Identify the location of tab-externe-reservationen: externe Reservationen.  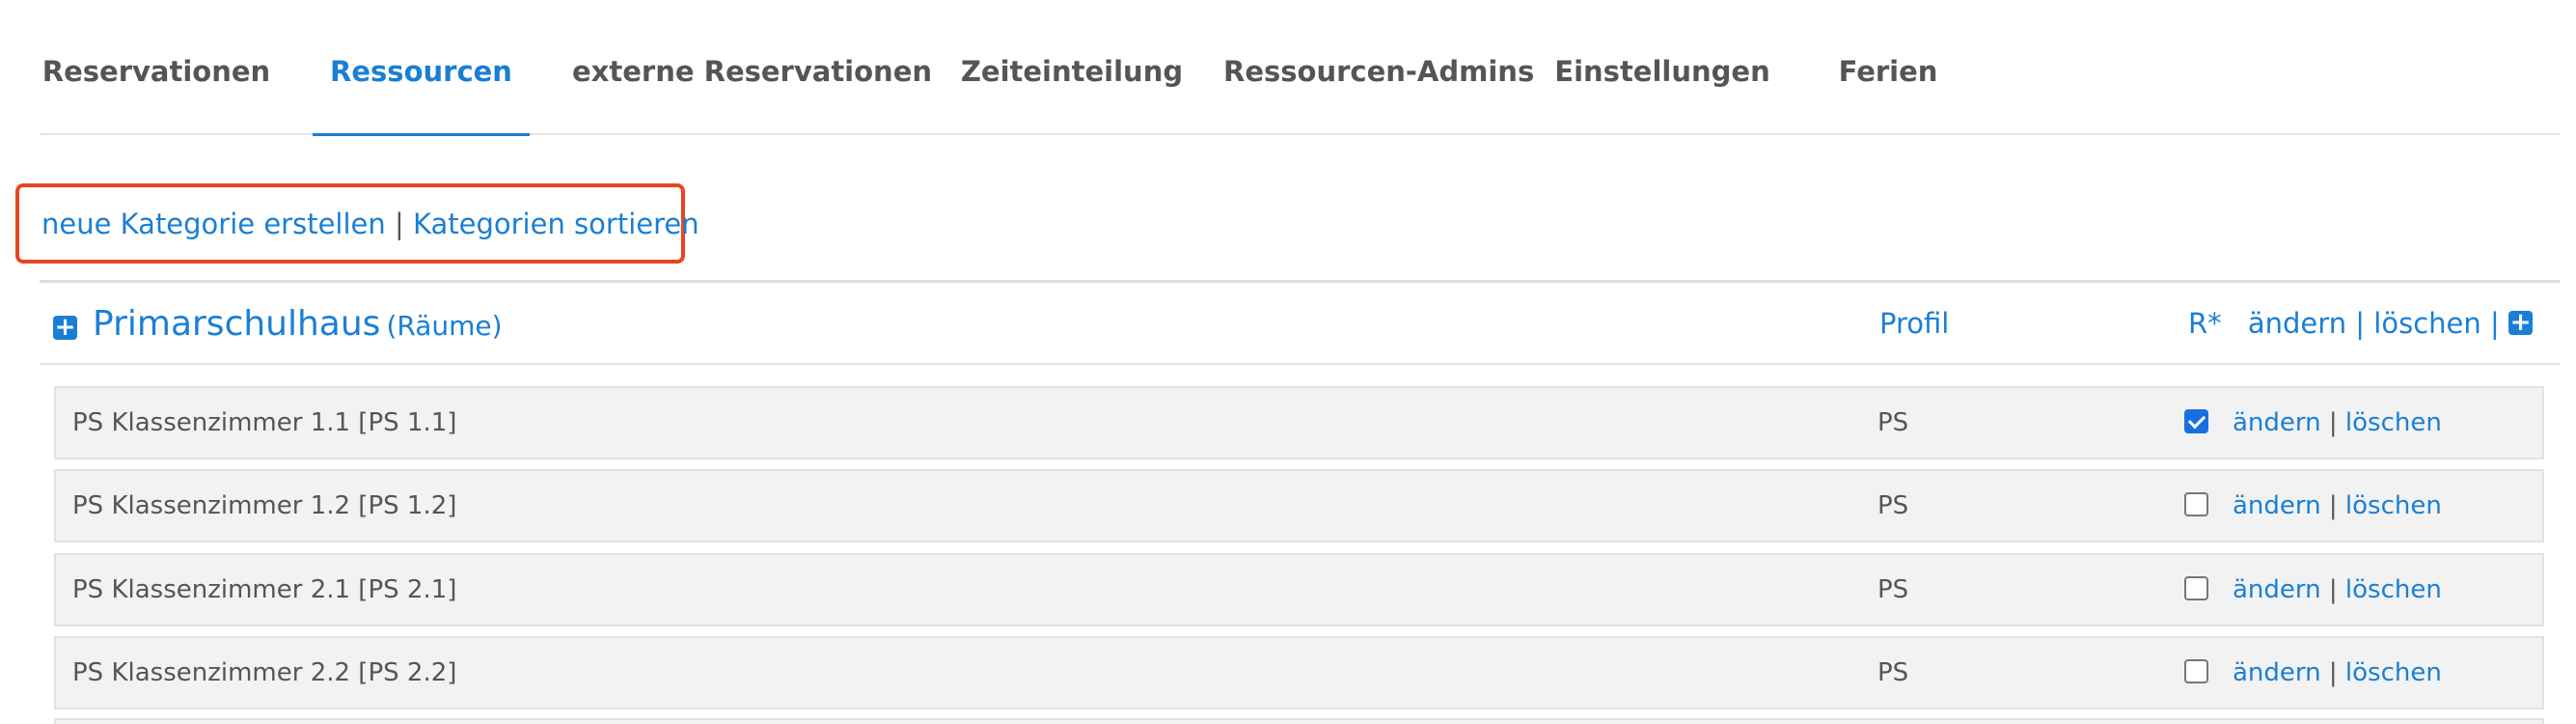
(752, 68).